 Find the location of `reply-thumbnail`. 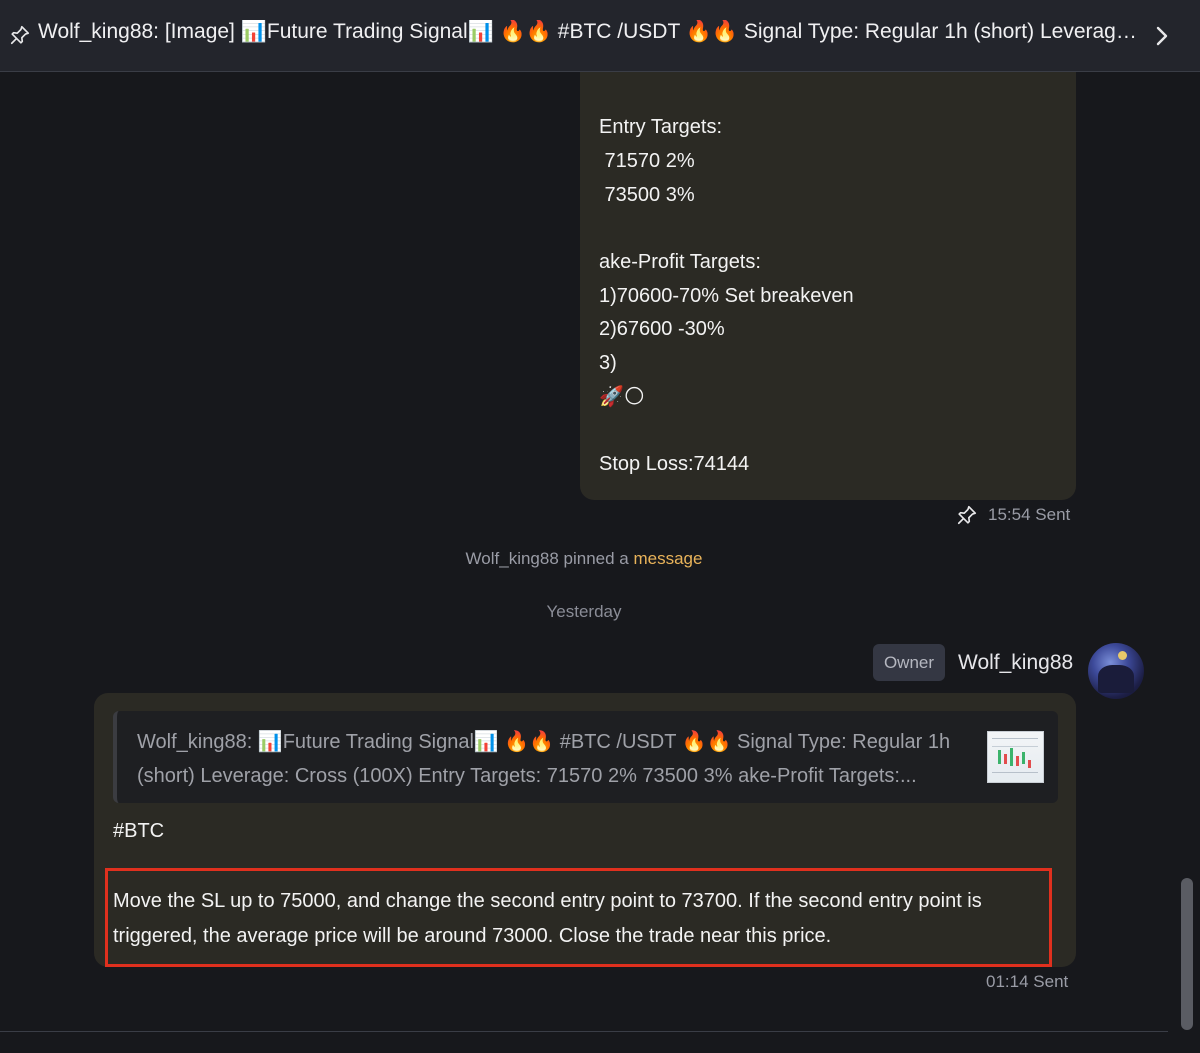

reply-thumbnail is located at coordinates (1015, 757).